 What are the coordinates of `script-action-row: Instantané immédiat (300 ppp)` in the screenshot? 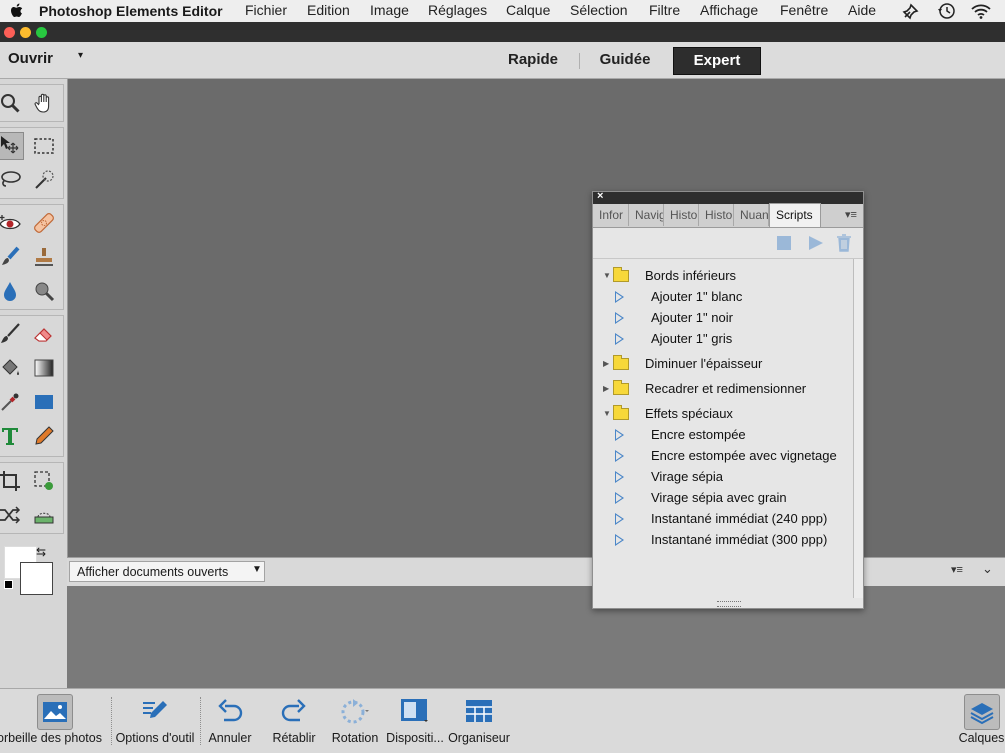 It's located at (723, 539).